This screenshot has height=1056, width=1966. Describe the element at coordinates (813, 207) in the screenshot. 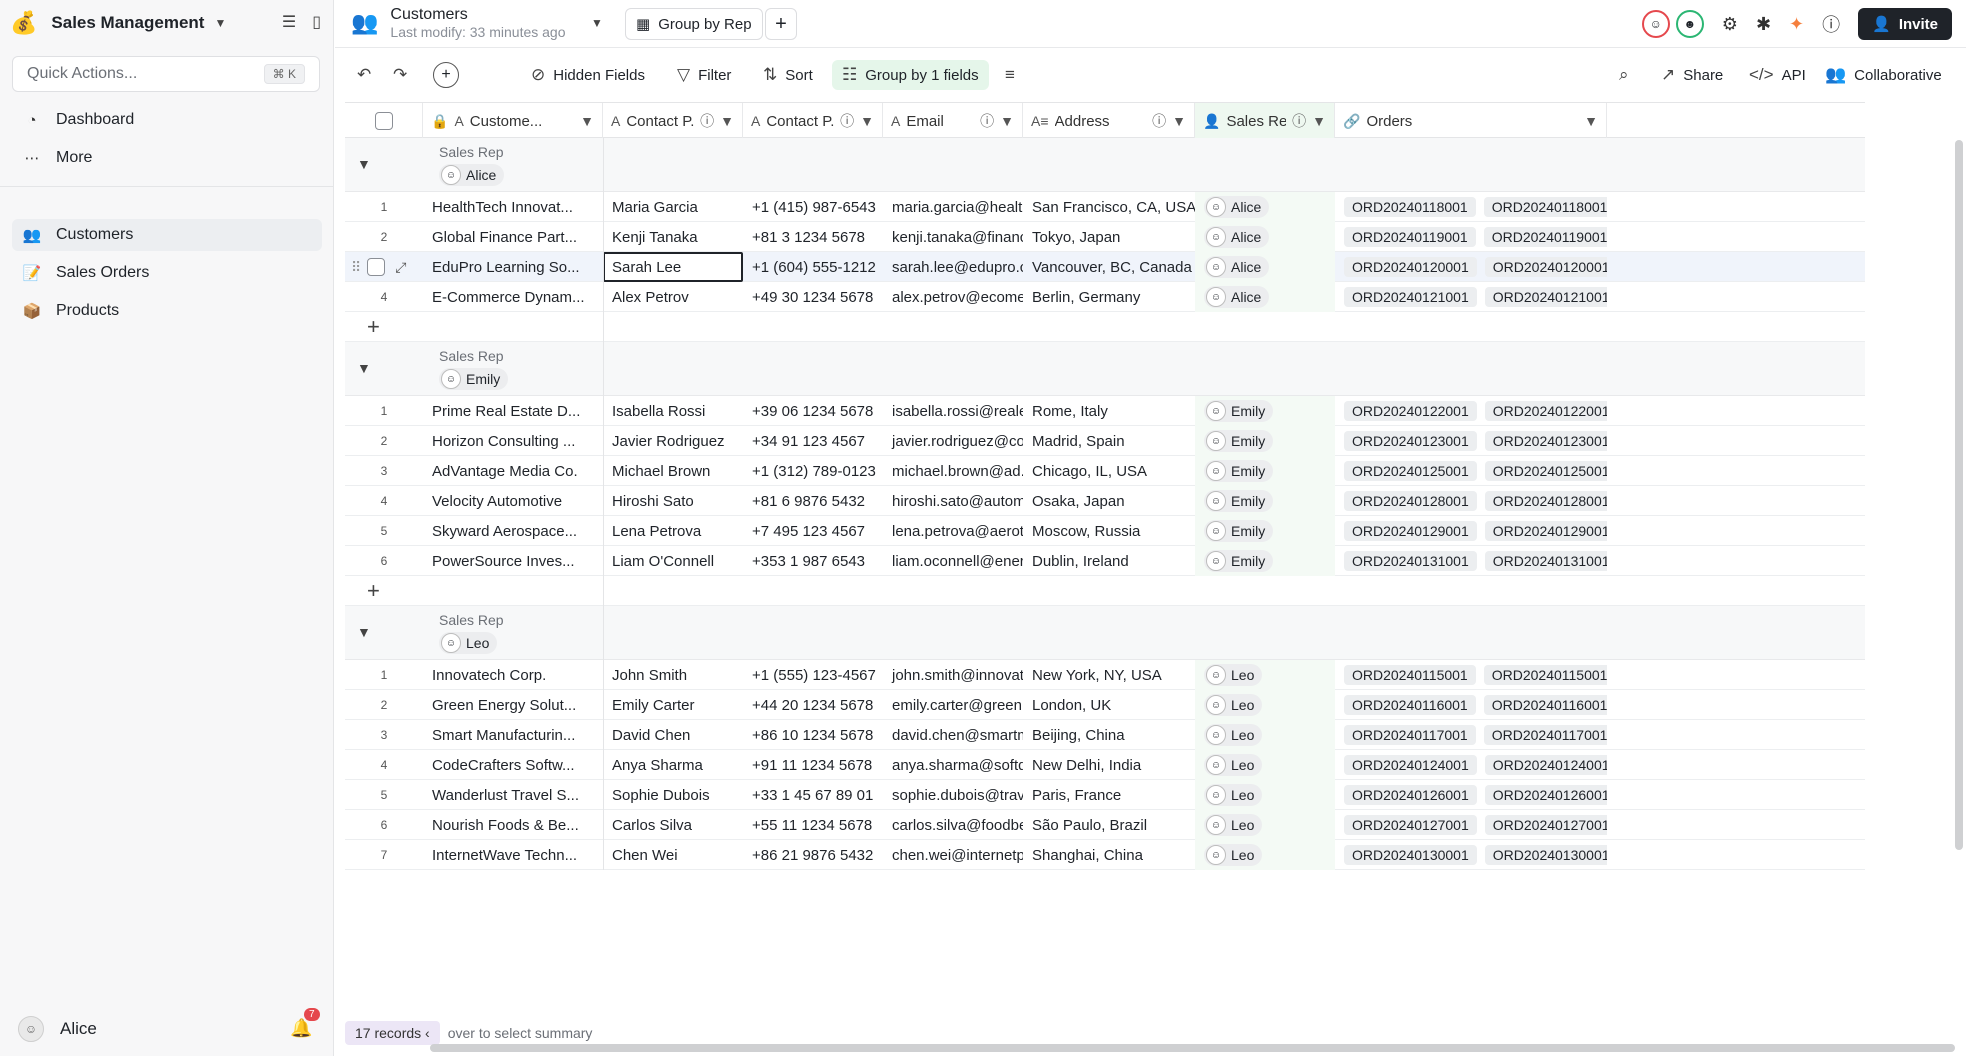

I see `cell-ph: +1 (415) 987-6543` at that location.